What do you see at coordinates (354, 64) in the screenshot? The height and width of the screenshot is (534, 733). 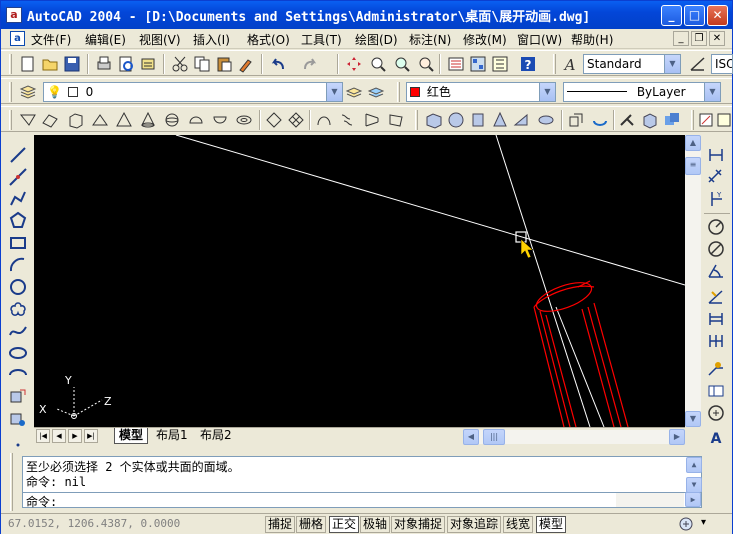 I see `pan-icon` at bounding box center [354, 64].